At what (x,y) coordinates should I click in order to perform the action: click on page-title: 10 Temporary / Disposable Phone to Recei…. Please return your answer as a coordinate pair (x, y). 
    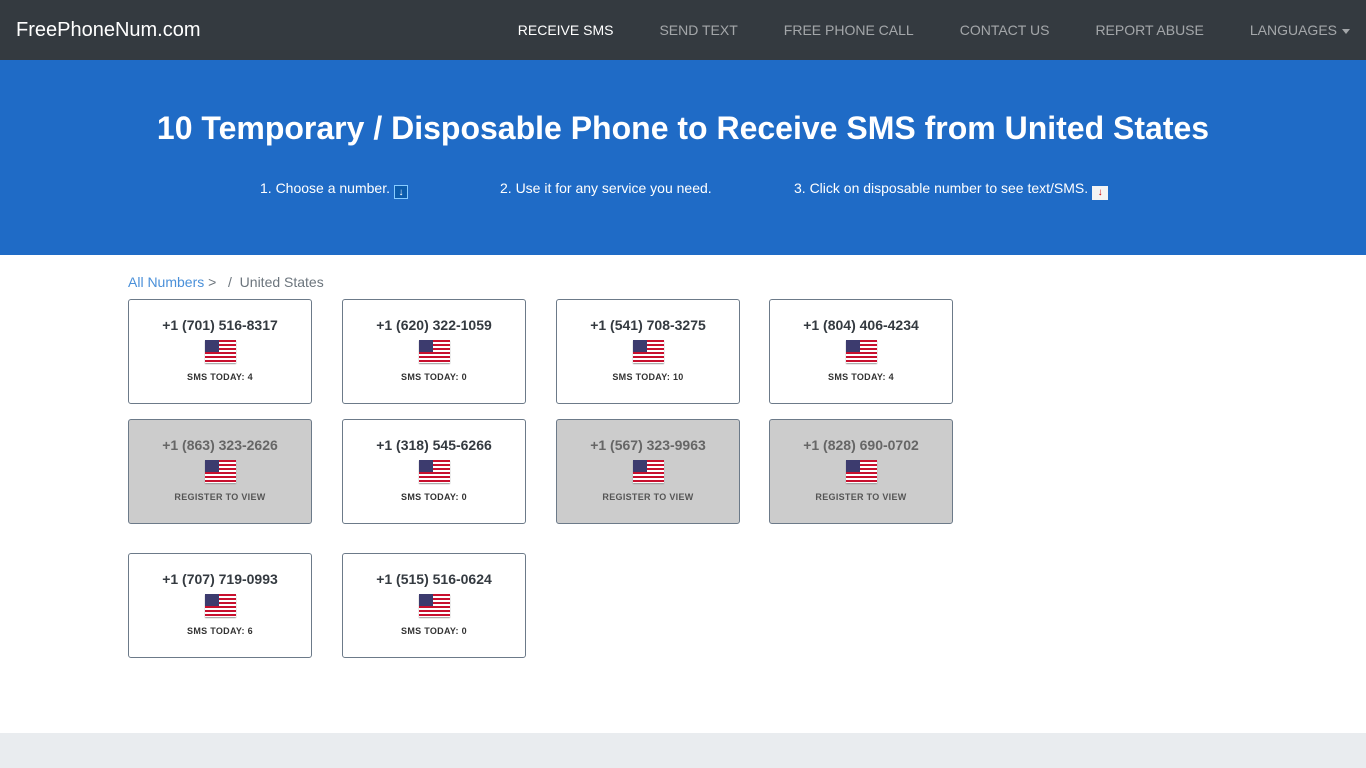
    Looking at the image, I should click on (683, 128).